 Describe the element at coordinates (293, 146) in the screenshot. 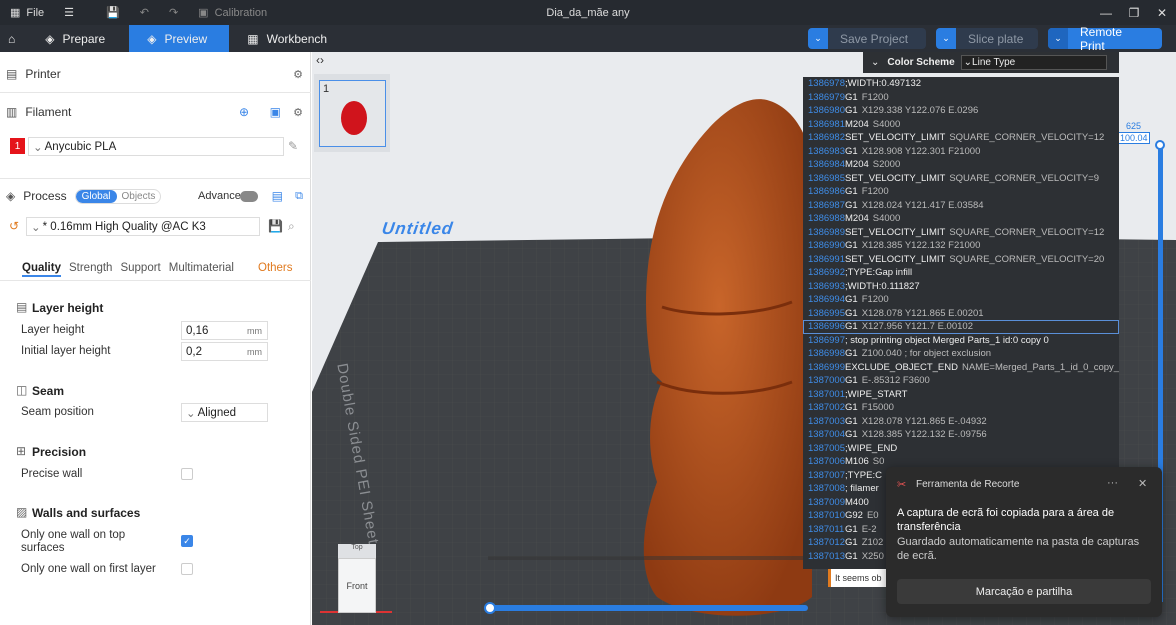

I see `edit-icon: ✎` at that location.